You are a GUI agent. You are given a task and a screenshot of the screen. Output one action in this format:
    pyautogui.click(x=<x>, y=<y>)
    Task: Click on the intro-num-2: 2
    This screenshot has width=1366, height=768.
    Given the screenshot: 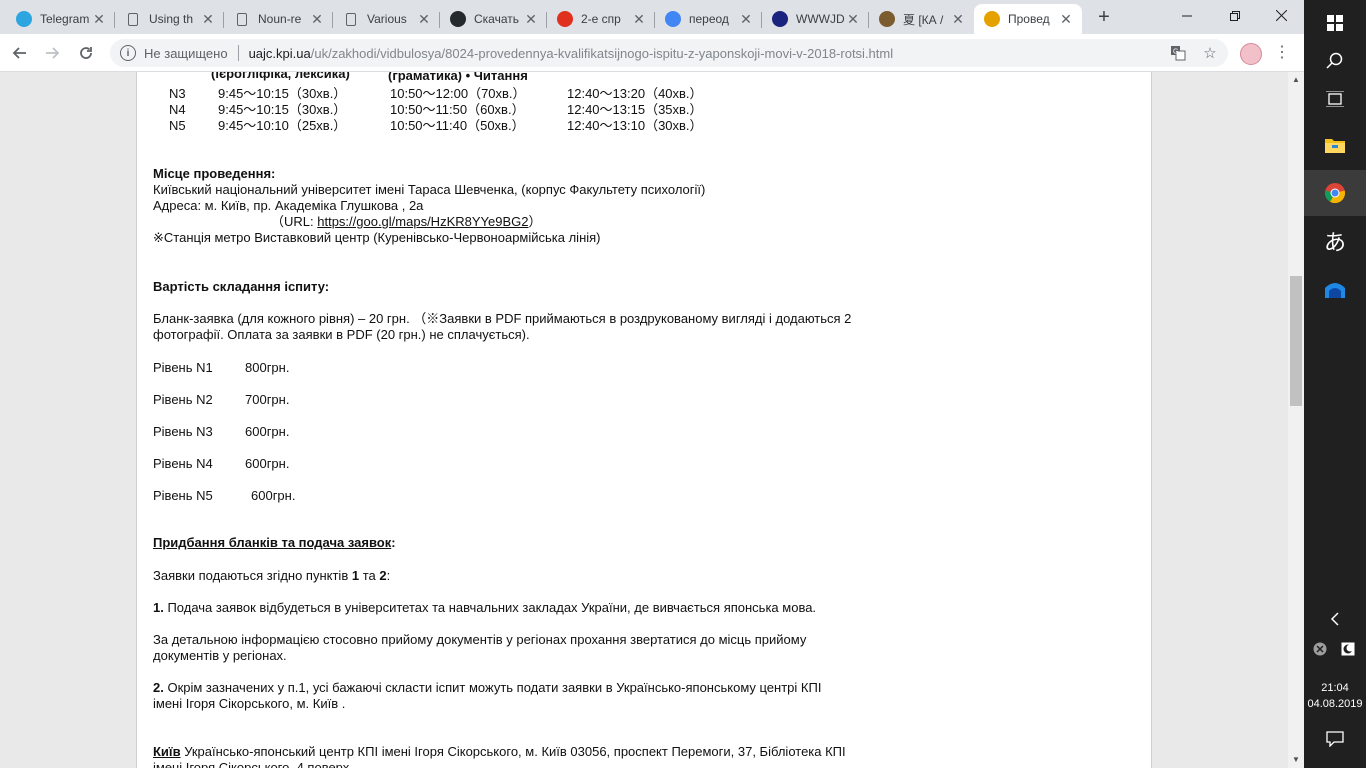 What is the action you would take?
    pyautogui.click(x=383, y=575)
    